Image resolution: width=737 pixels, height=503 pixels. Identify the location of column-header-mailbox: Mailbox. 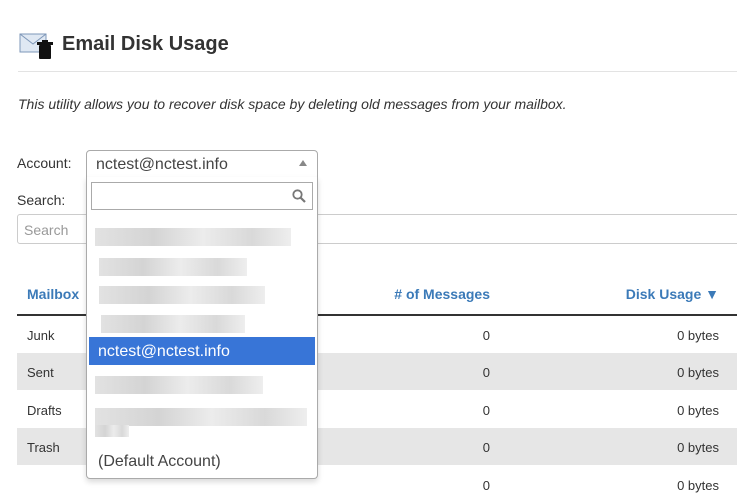
(53, 294).